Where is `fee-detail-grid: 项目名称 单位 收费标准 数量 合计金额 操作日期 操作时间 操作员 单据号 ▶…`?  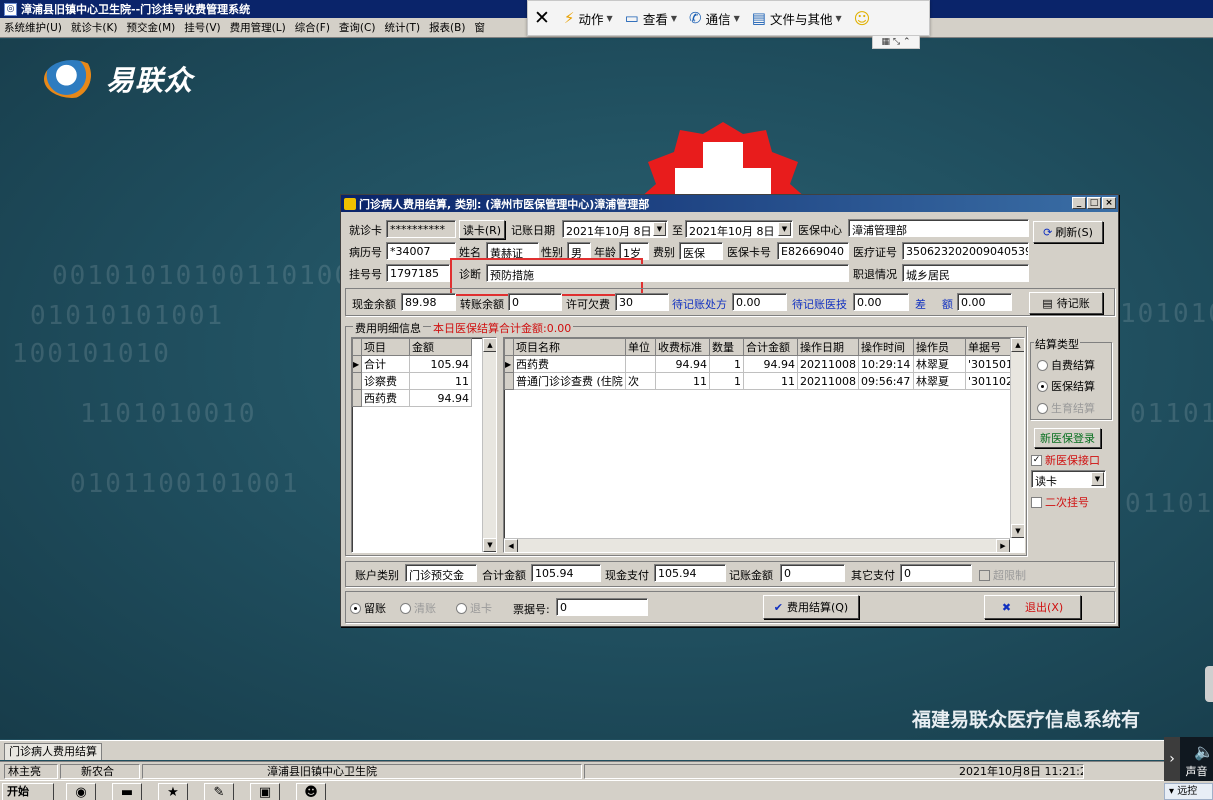
fee-detail-grid: 项目名称 单位 收费标准 数量 合计金额 操作日期 操作时间 操作员 单据号 ▶… is located at coordinates (764, 445).